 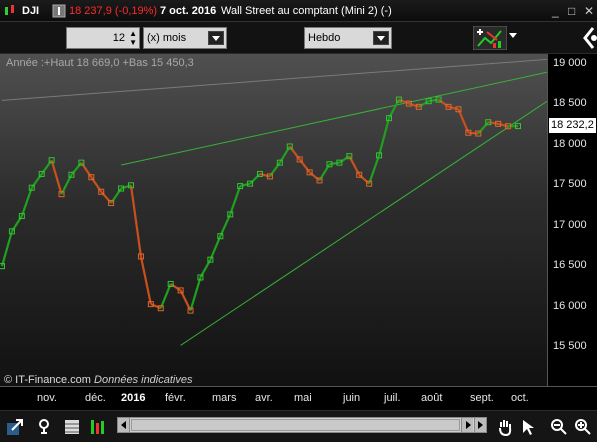 What do you see at coordinates (303, 398) in the screenshot?
I see `x-tick-label: mai` at bounding box center [303, 398].